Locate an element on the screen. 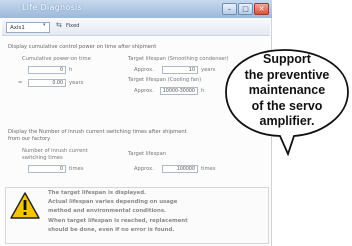 Image resolution: width=352 pixels, height=246 pixels. maximize-button: □ is located at coordinates (245, 9).